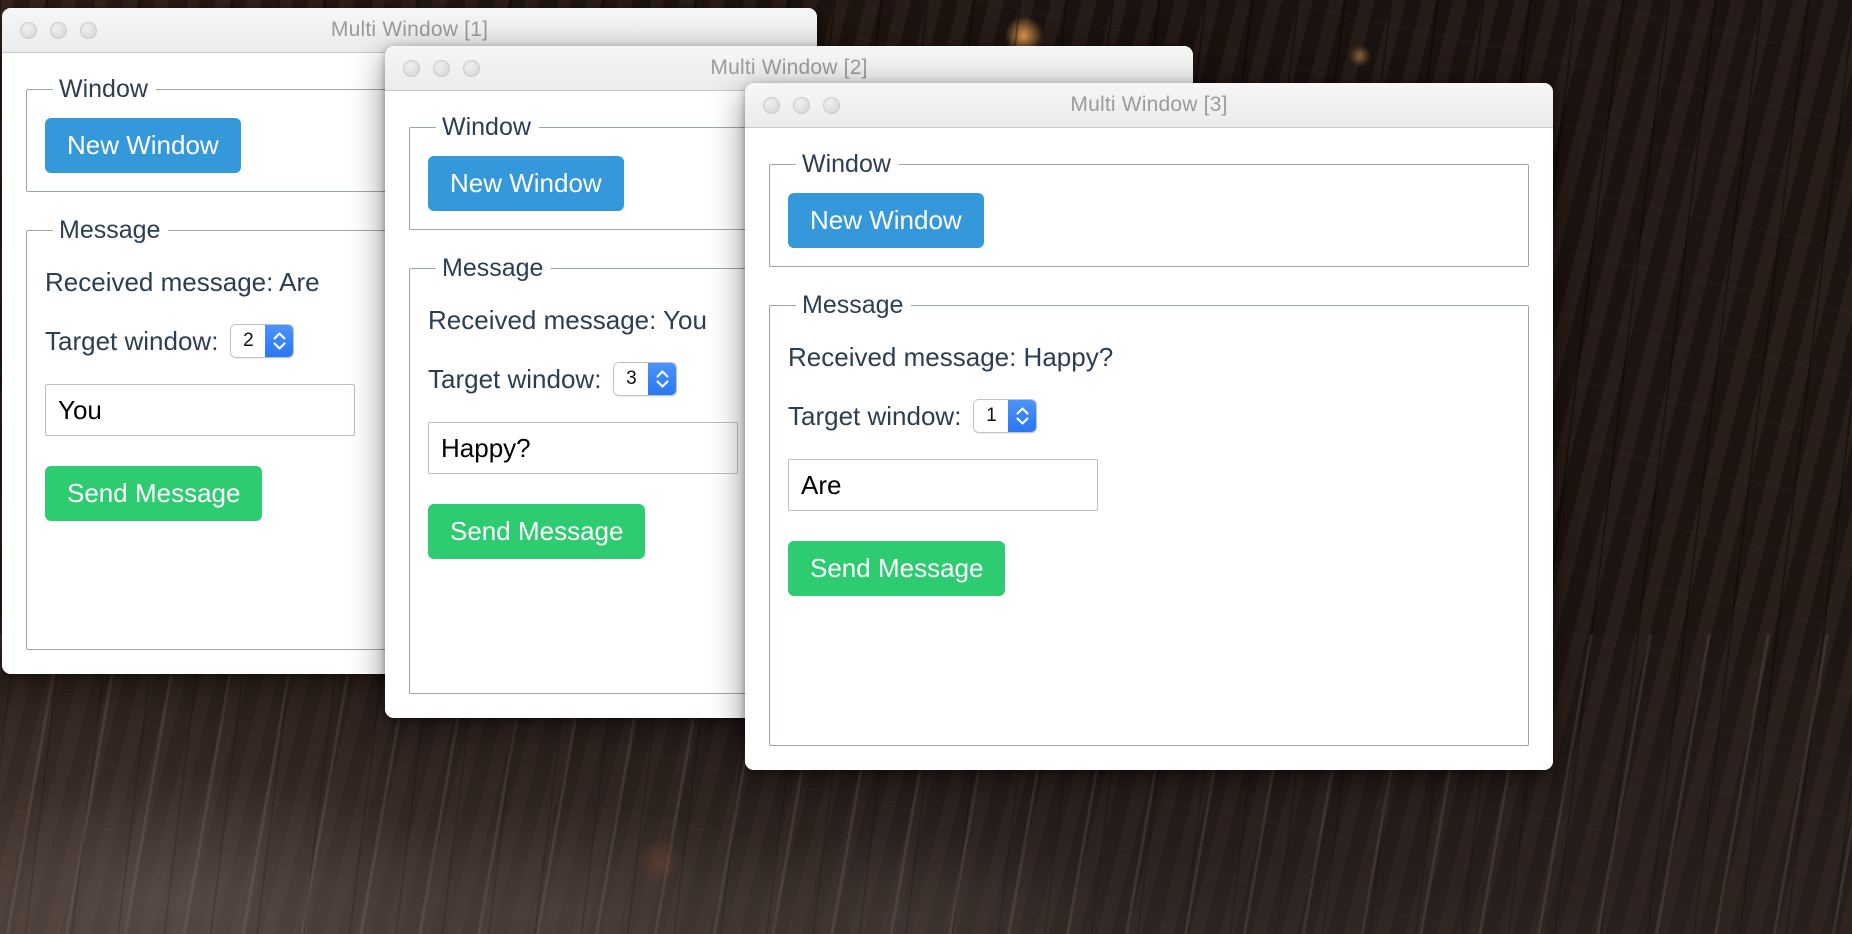 The height and width of the screenshot is (934, 1852). Describe the element at coordinates (991, 416) in the screenshot. I see `target-window-value: 1` at that location.